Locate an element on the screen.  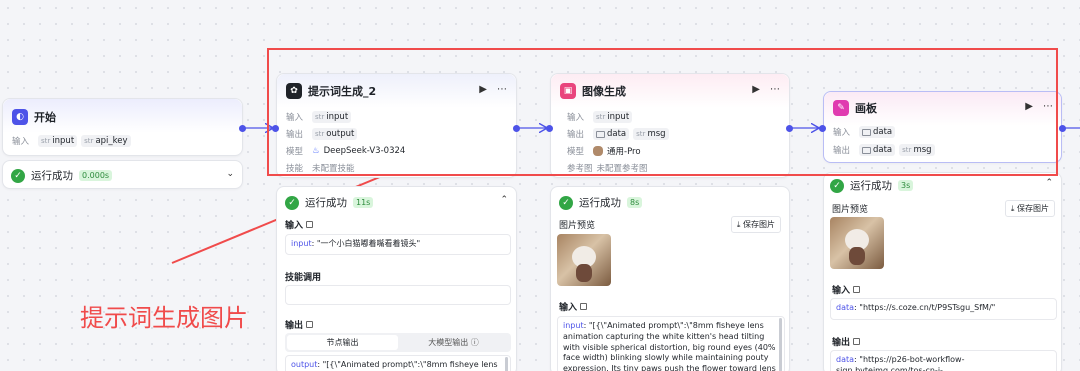
image-preview-title: 图片预览 is located at coordinates (577, 226).